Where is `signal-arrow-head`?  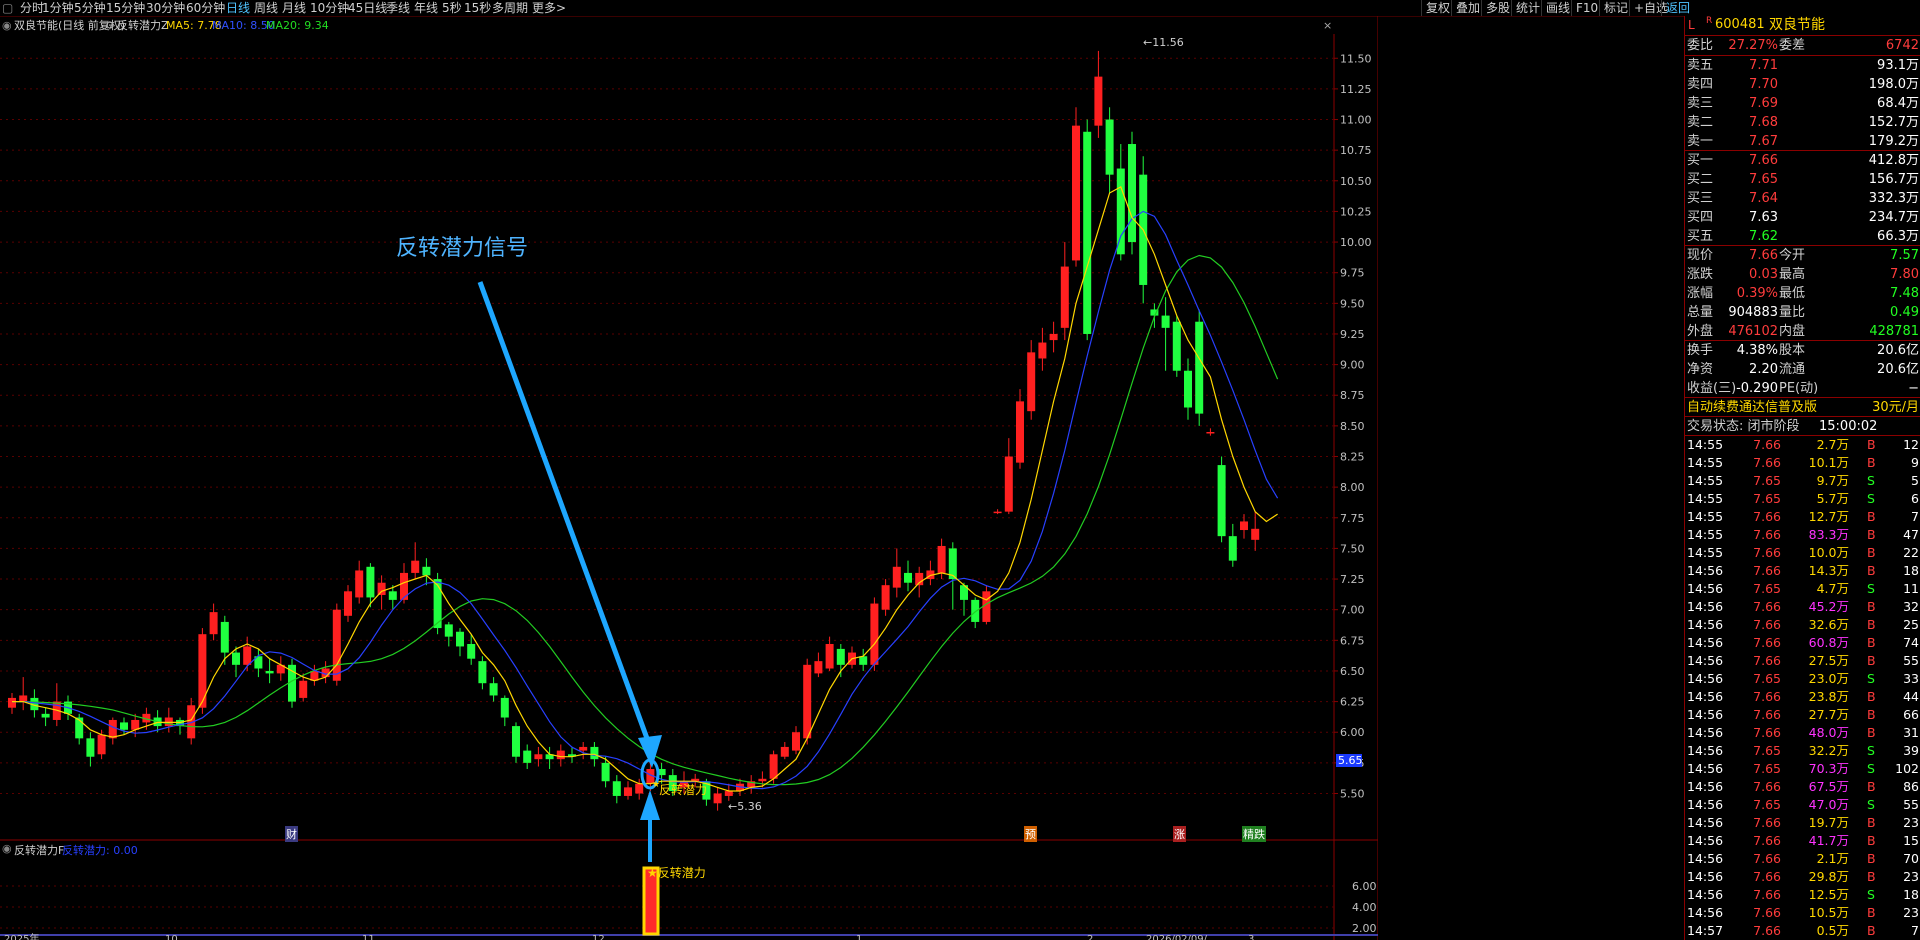
signal-arrow-head is located at coordinates (650, 751).